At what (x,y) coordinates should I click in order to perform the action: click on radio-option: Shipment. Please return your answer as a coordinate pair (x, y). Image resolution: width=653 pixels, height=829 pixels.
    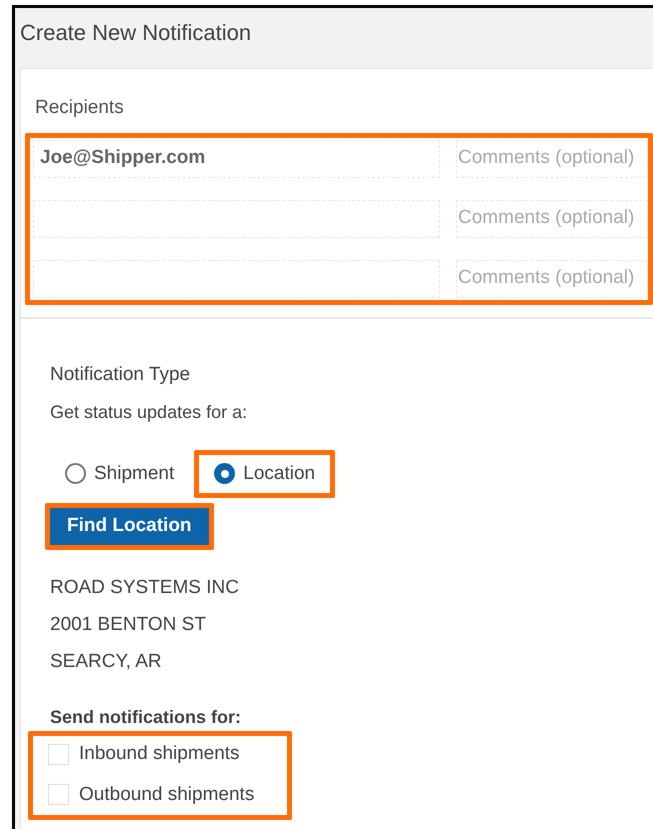
    Looking at the image, I should click on (119, 474).